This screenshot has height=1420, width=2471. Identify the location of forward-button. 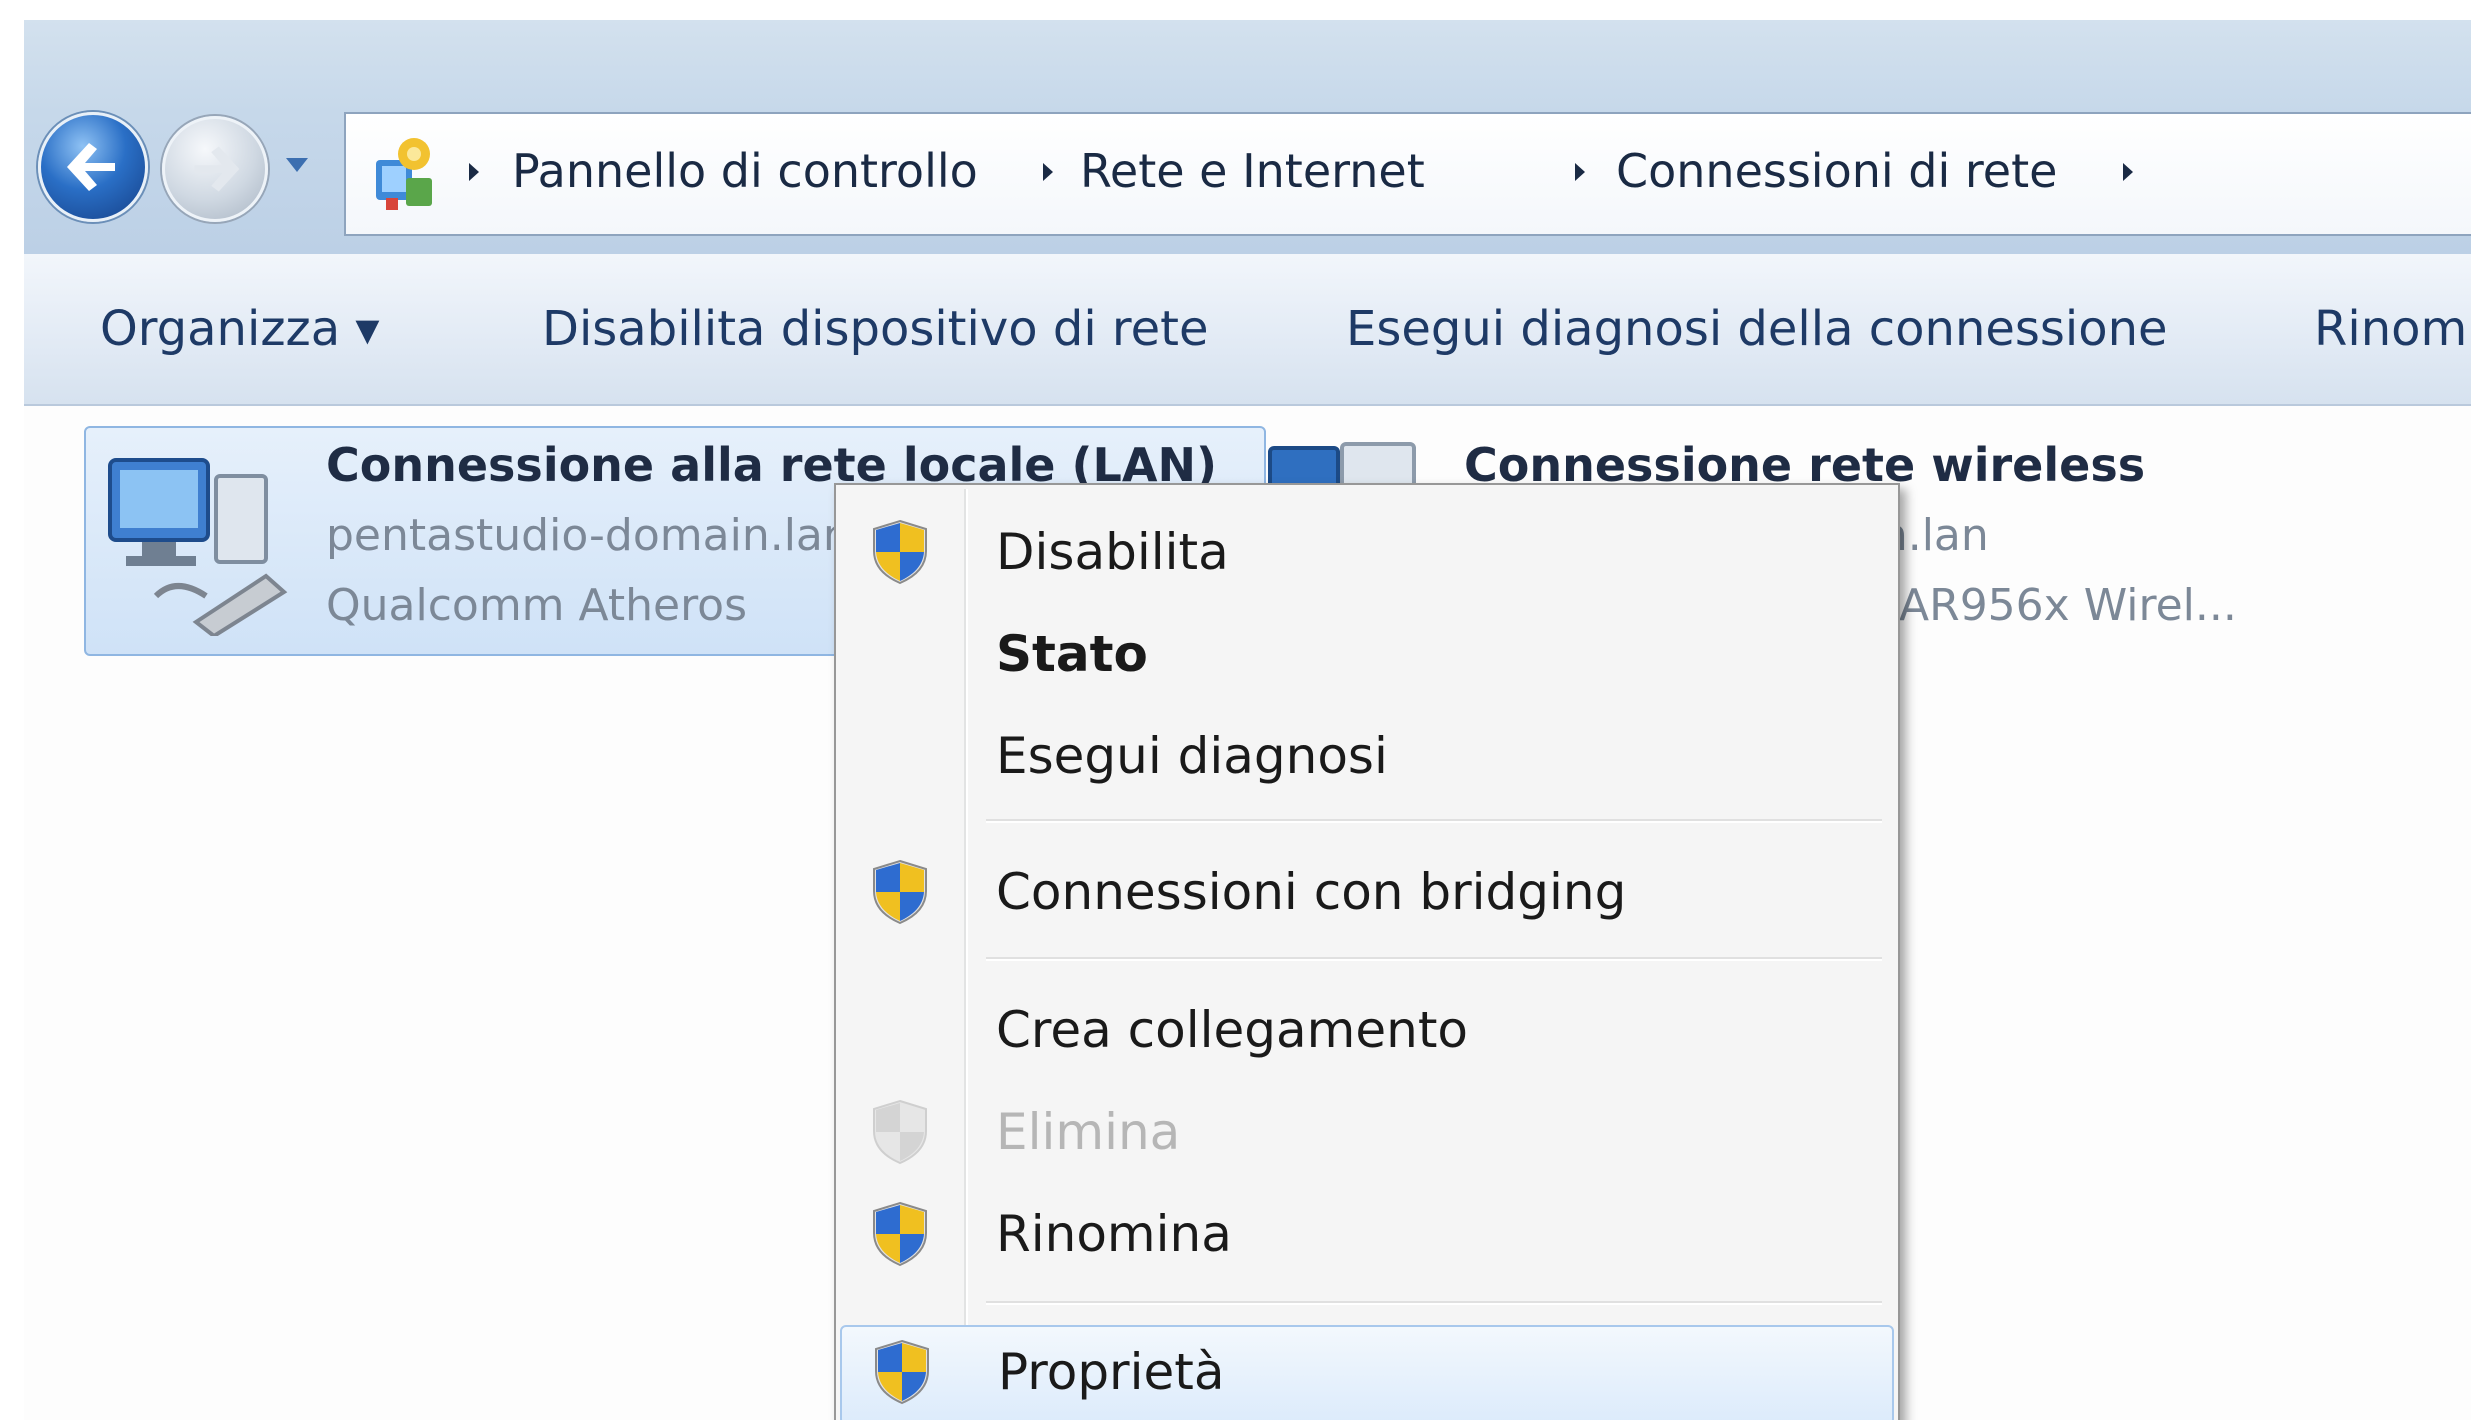
(215, 169).